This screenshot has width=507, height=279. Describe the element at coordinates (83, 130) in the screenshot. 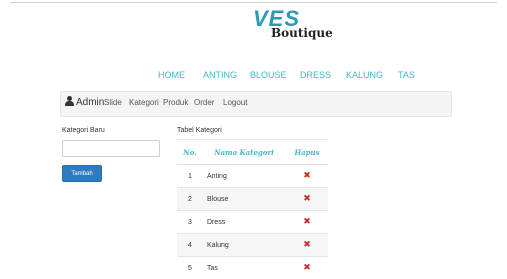

I see `new-category-label: Kategori Baru` at that location.